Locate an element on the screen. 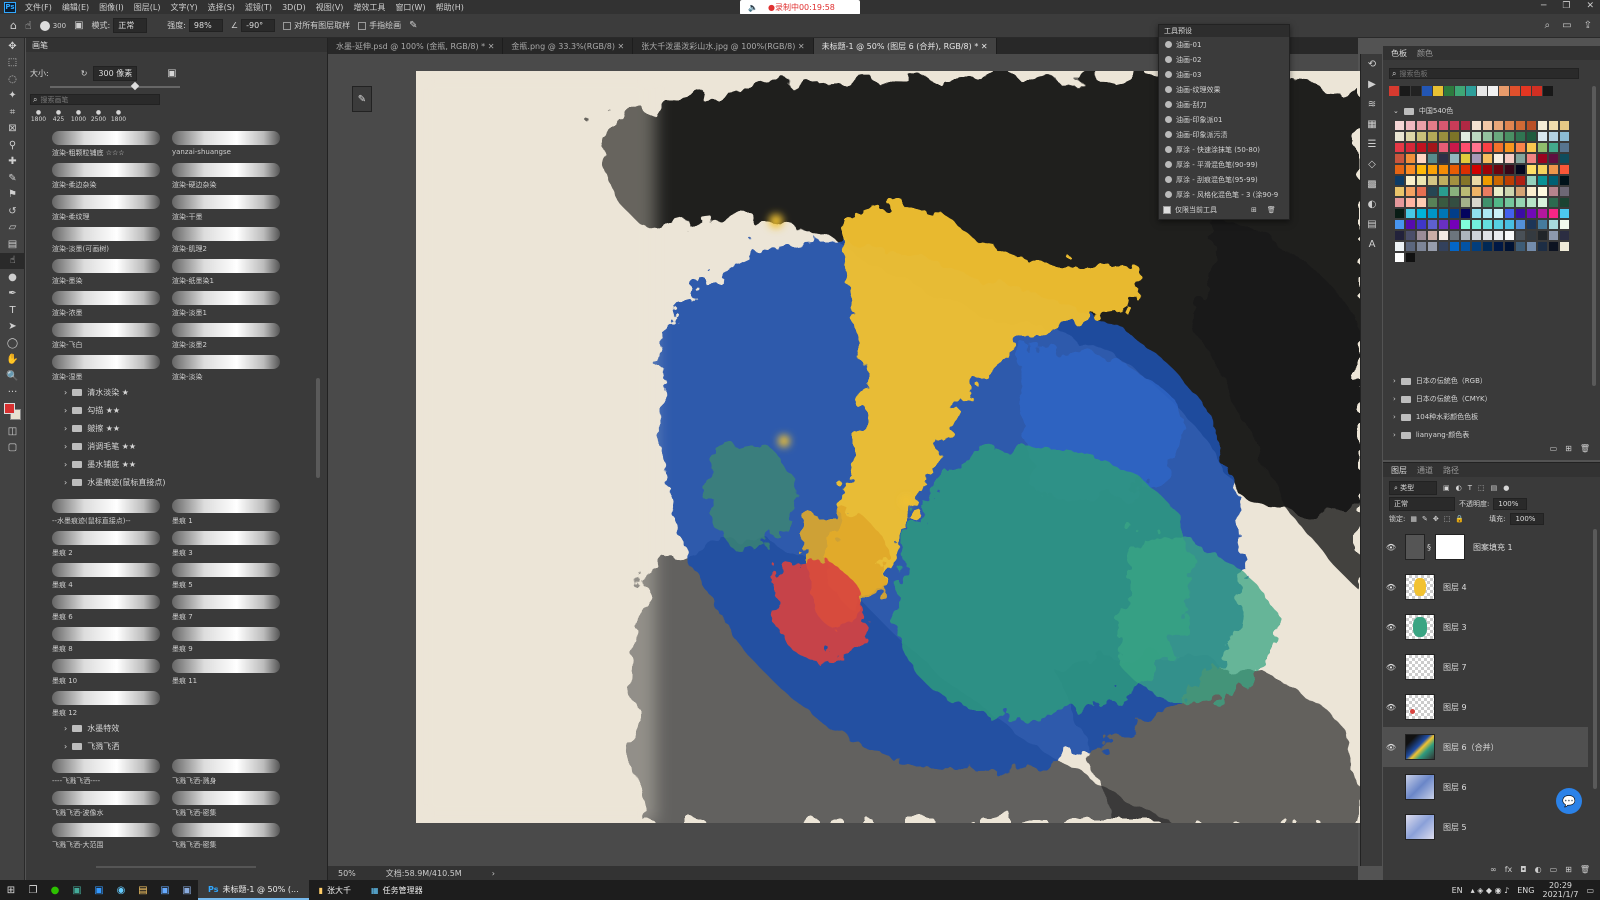 This screenshot has height=900, width=1600. home-icon: ⌂ is located at coordinates (13, 25).